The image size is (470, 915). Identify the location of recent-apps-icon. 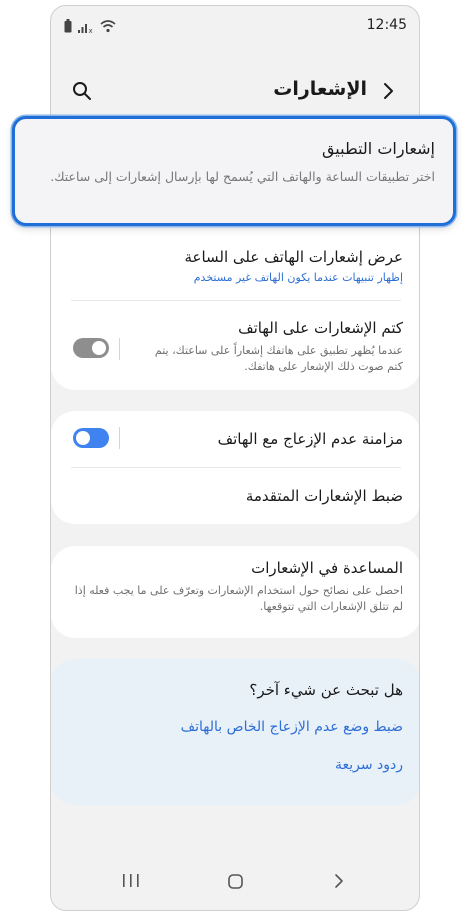
(131, 881).